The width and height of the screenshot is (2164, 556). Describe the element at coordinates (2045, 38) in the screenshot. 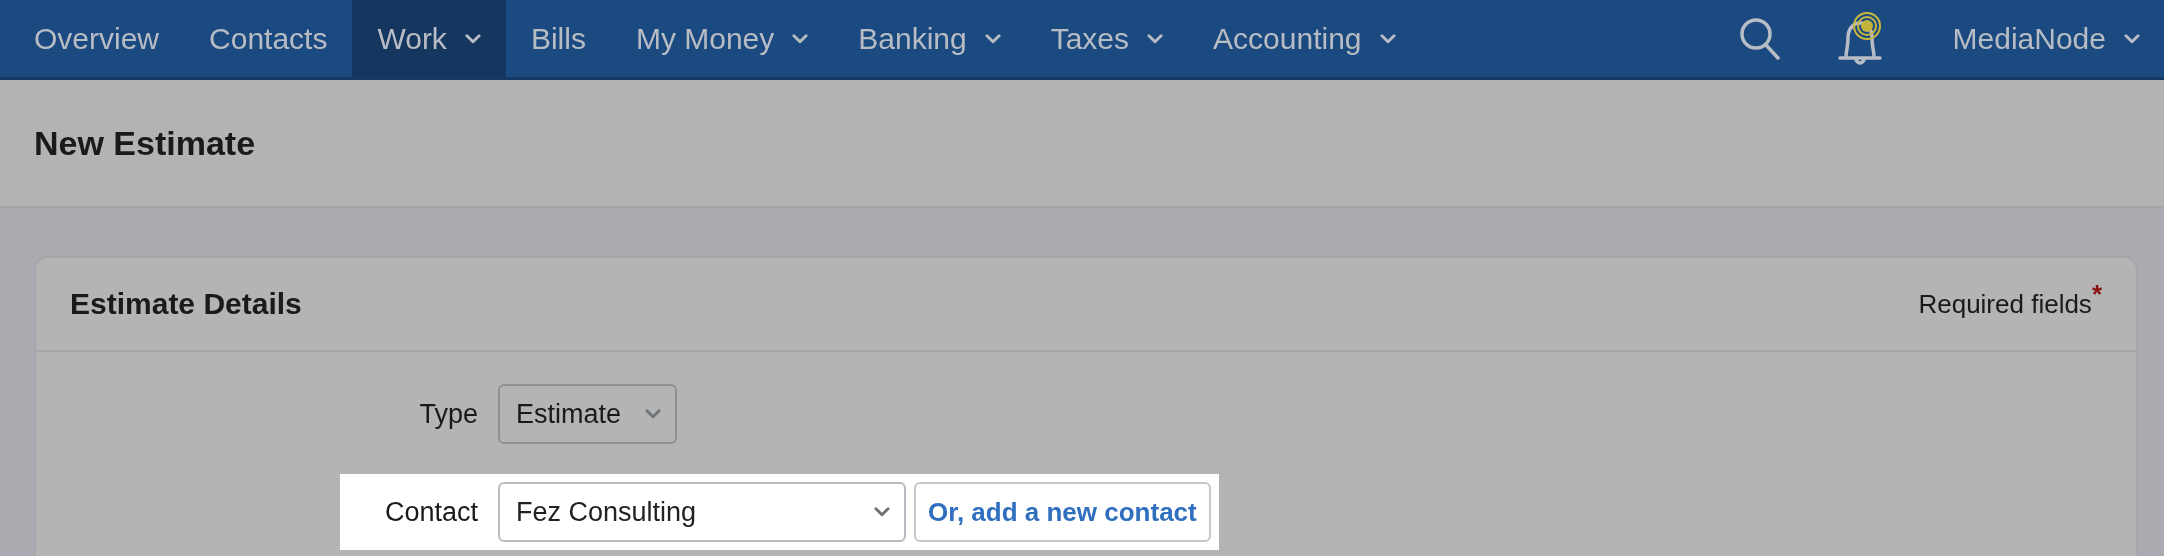

I see `account-menu: MediaNode` at that location.